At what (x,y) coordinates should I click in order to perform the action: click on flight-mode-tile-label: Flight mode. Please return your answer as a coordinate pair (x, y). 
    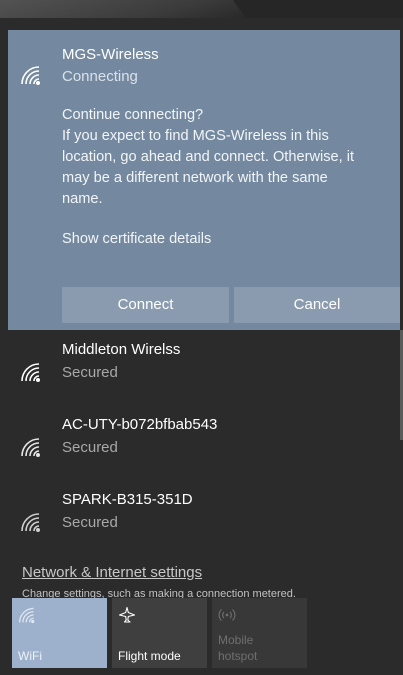
    Looking at the image, I should click on (149, 656).